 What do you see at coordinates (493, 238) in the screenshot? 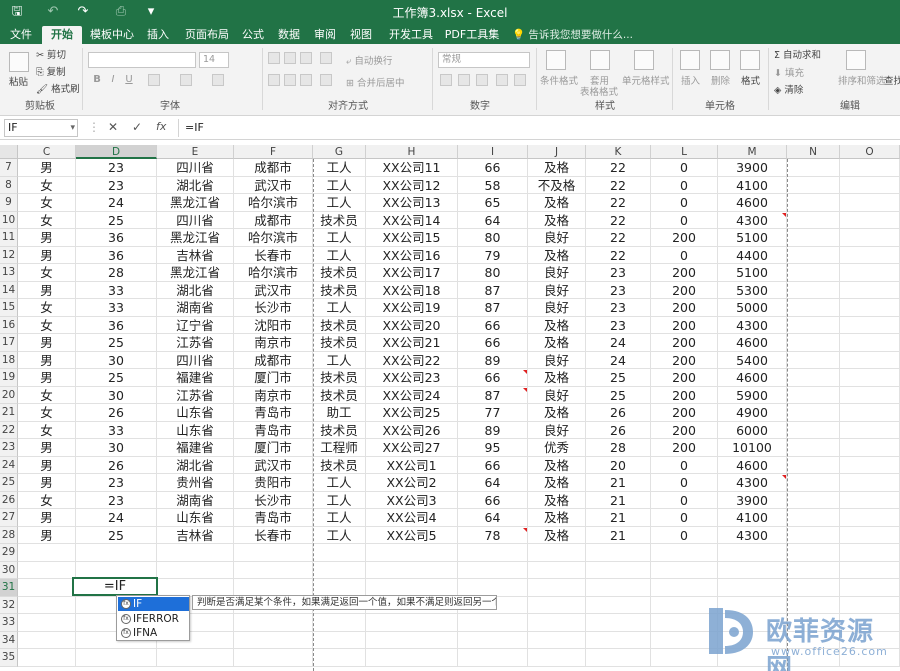
I see `table-cell: 80` at bounding box center [493, 238].